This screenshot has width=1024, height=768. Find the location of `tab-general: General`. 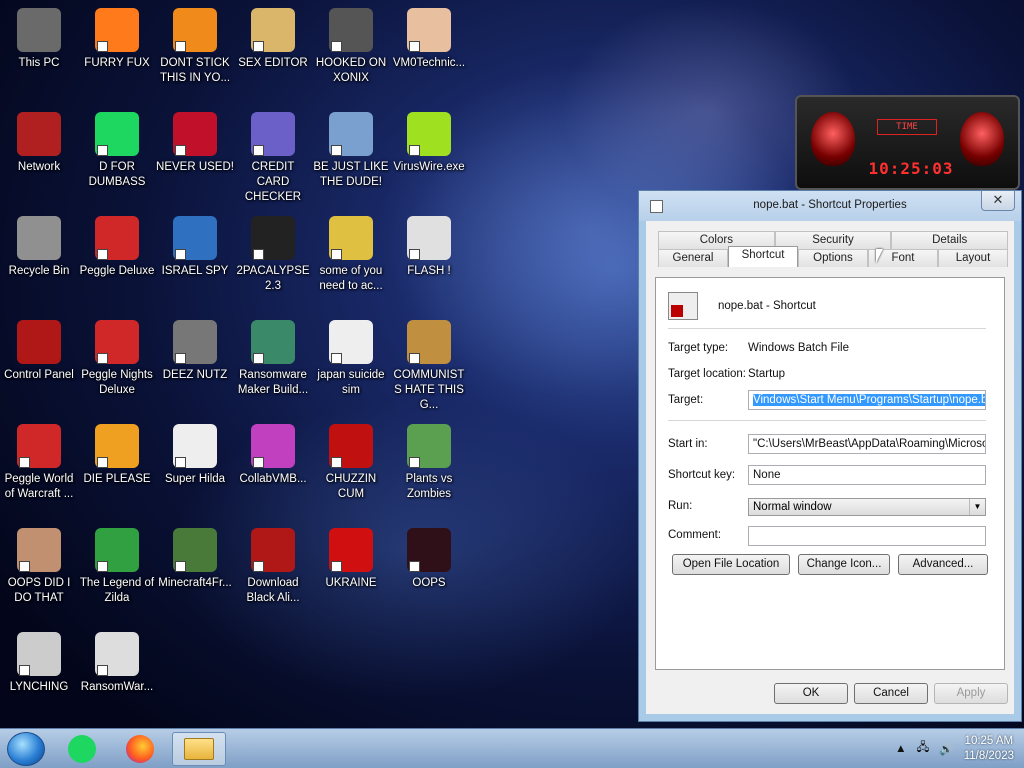

tab-general: General is located at coordinates (693, 258).